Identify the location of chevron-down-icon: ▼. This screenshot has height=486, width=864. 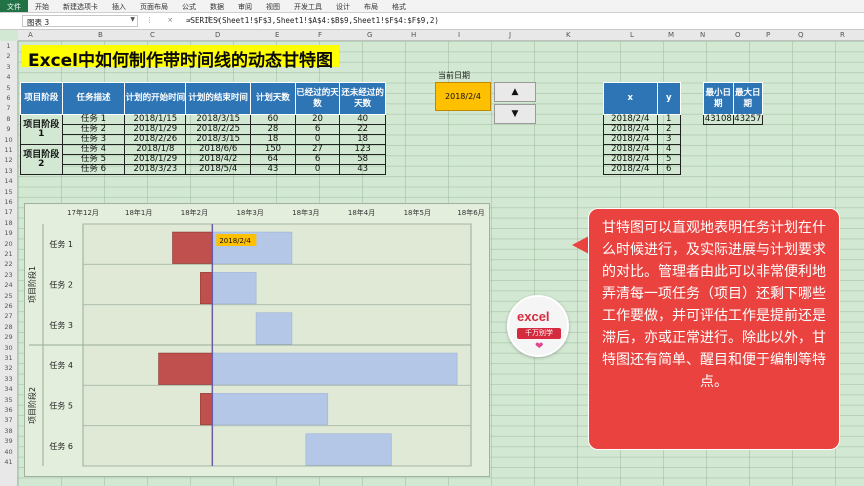
(132, 19).